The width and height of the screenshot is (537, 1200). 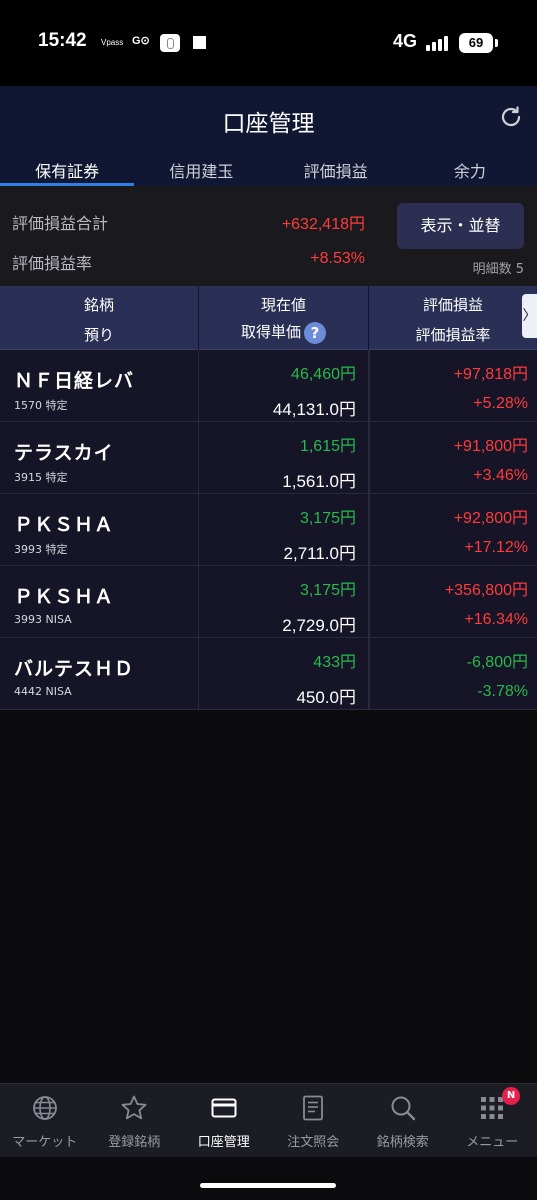 I want to click on acquisition-price: 2,729.0円, so click(x=319, y=625).